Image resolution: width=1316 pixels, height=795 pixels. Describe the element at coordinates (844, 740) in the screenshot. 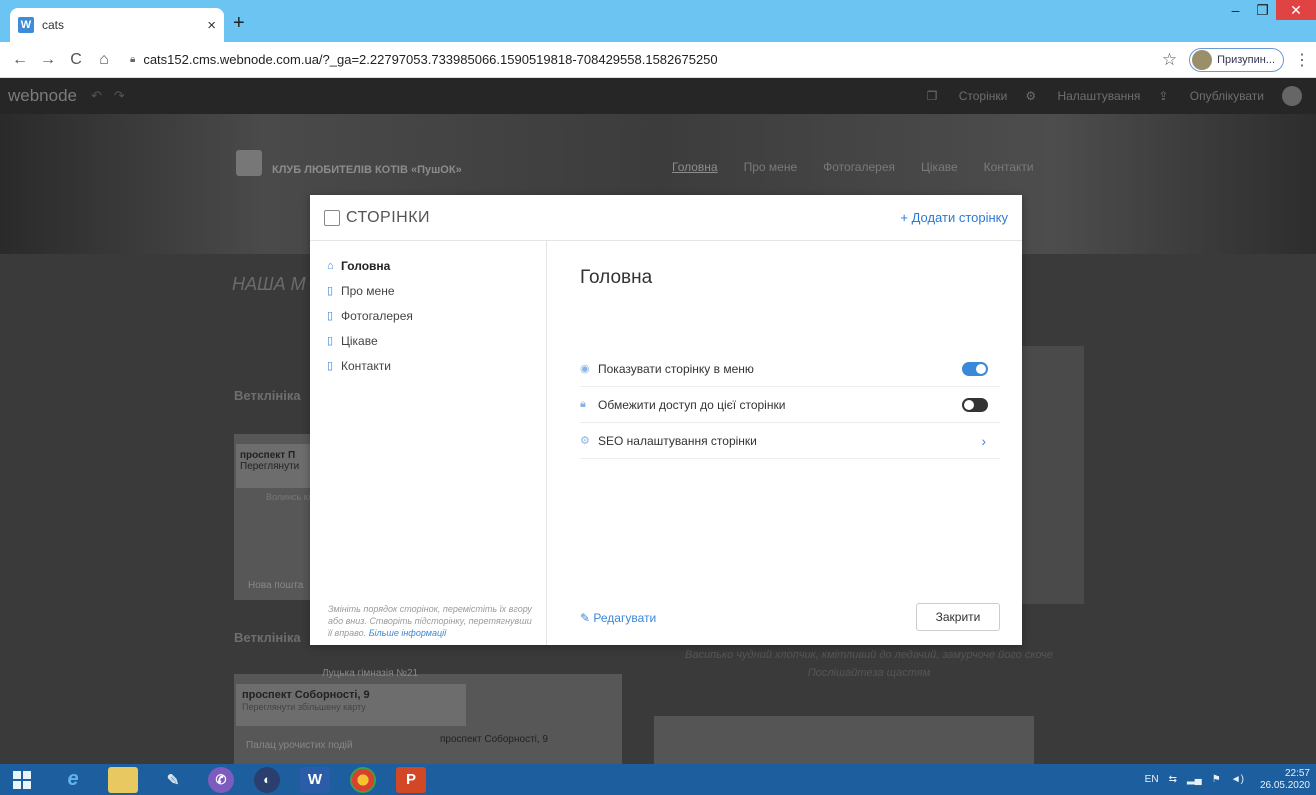

I see `kitten-photo` at that location.